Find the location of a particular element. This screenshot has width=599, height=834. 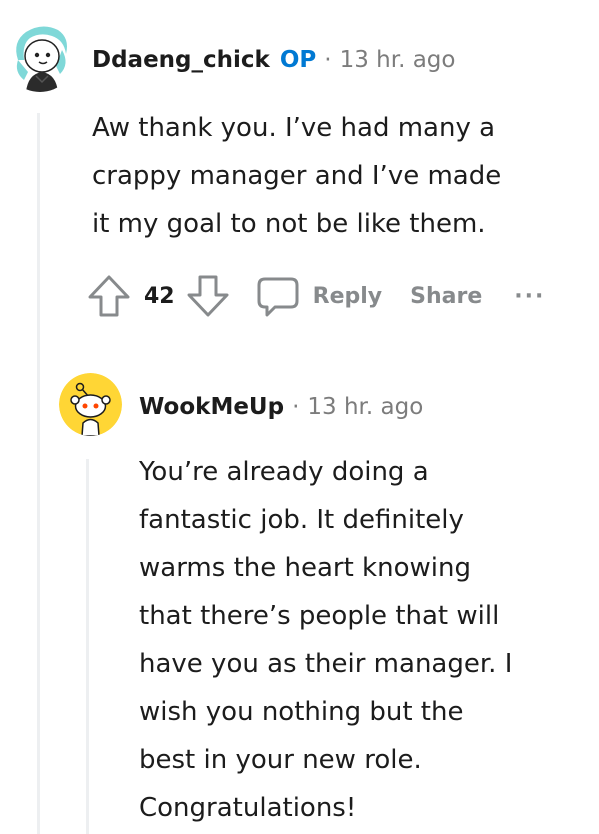

comment-action-bar: 42 Reply Share ··· is located at coordinates (315, 296).